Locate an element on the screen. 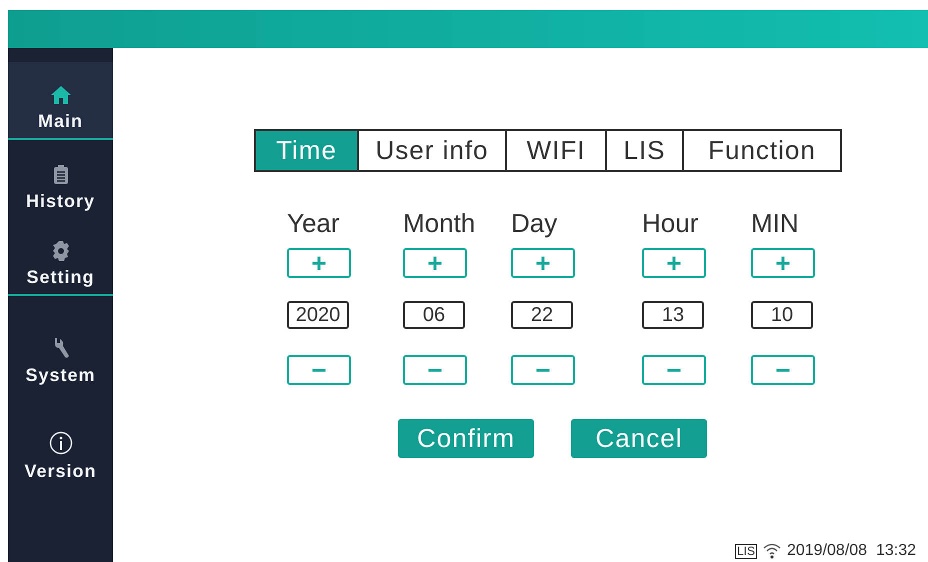 Image resolution: width=928 pixels, height=562 pixels. sidebar-item: History is located at coordinates (60, 179).